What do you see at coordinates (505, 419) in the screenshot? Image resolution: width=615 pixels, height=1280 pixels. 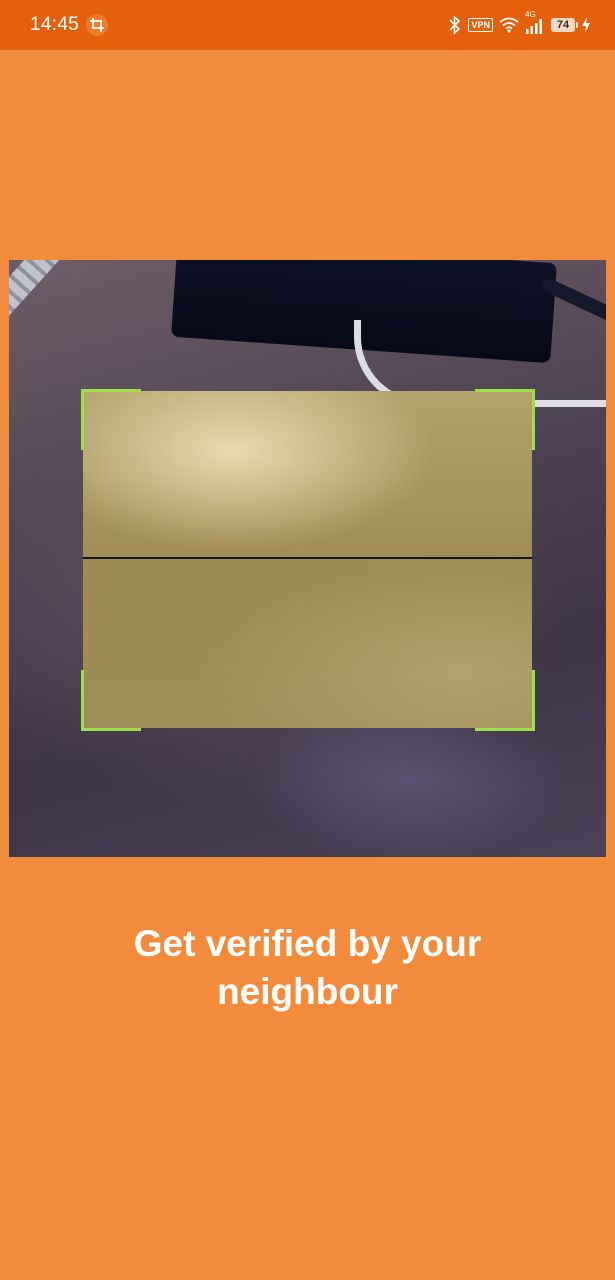 I see `scan-frame-corner-top-right` at bounding box center [505, 419].